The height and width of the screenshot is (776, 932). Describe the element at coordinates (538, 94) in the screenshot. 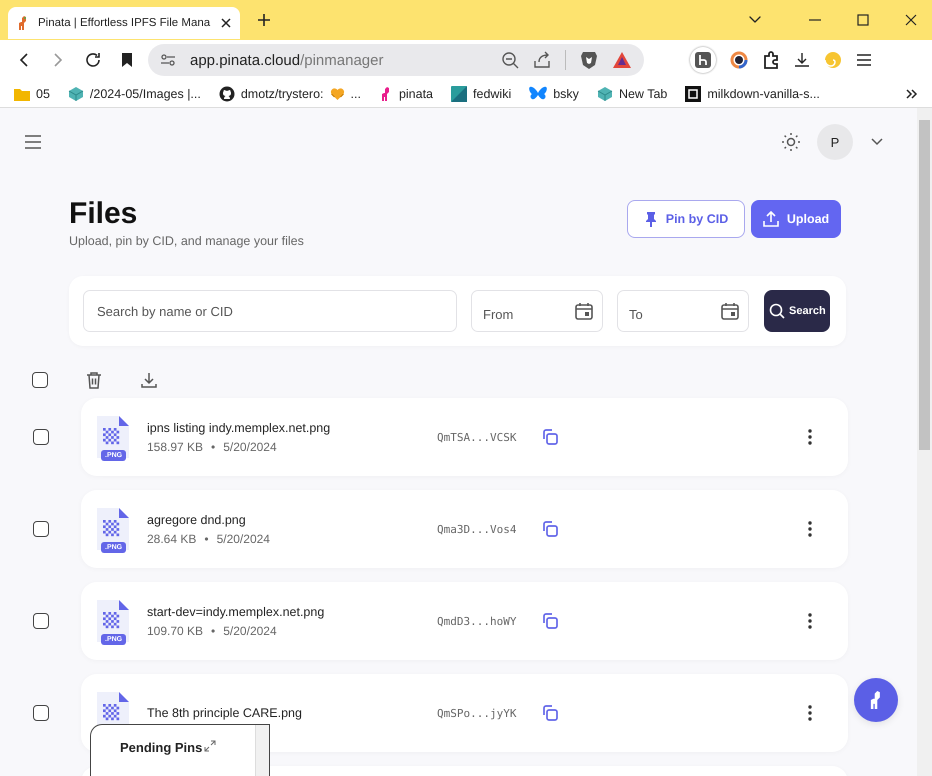

I see `butterfly-icon` at that location.